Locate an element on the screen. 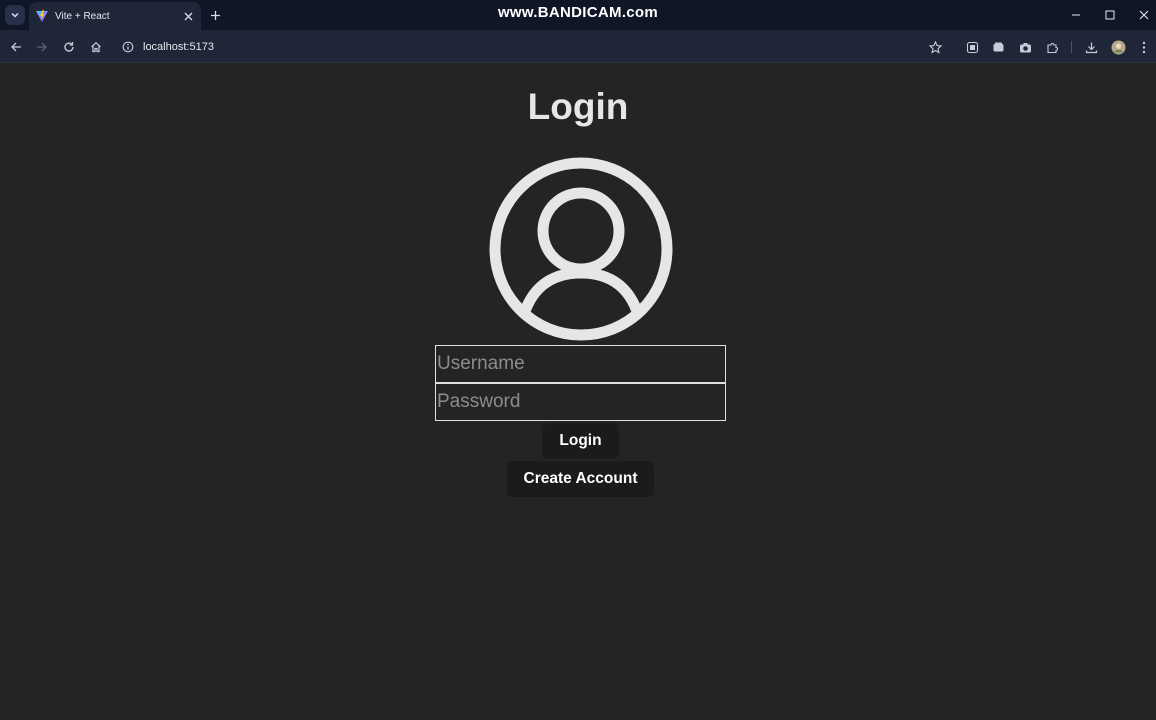  browser-toolbar: localhost:5173 is located at coordinates (578, 46).